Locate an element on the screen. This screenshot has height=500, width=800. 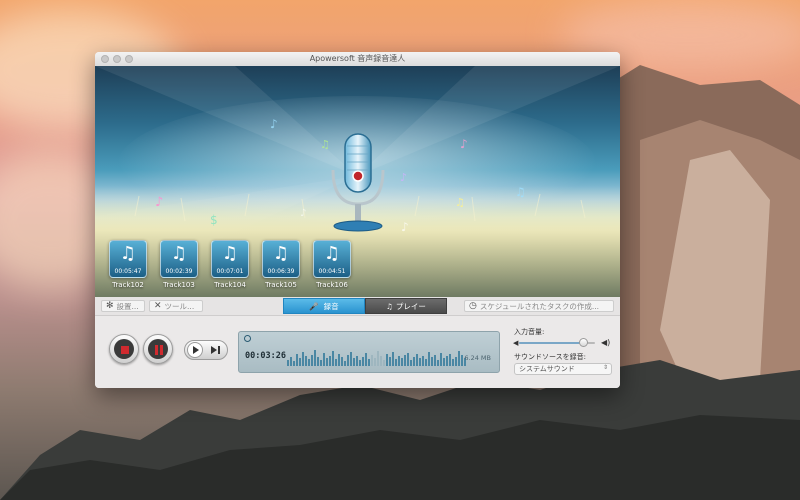
track-item: ♫ 00:06:39 Track105 is located at coordinates (281, 264).